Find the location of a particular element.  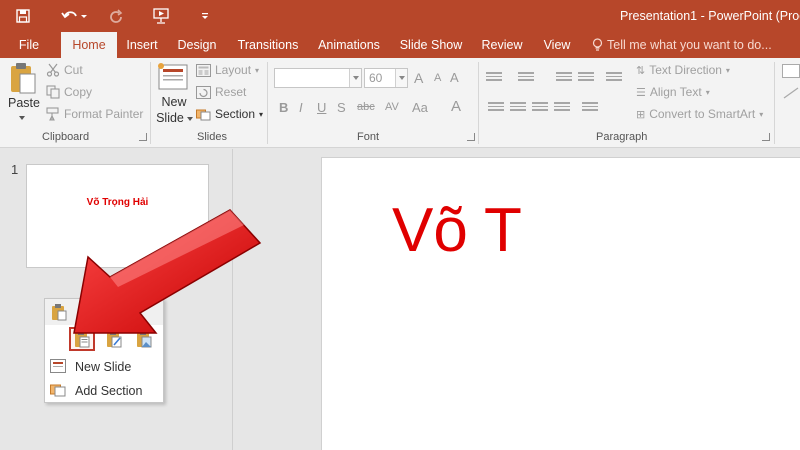

customize-qat-icon is located at coordinates (205, 16).